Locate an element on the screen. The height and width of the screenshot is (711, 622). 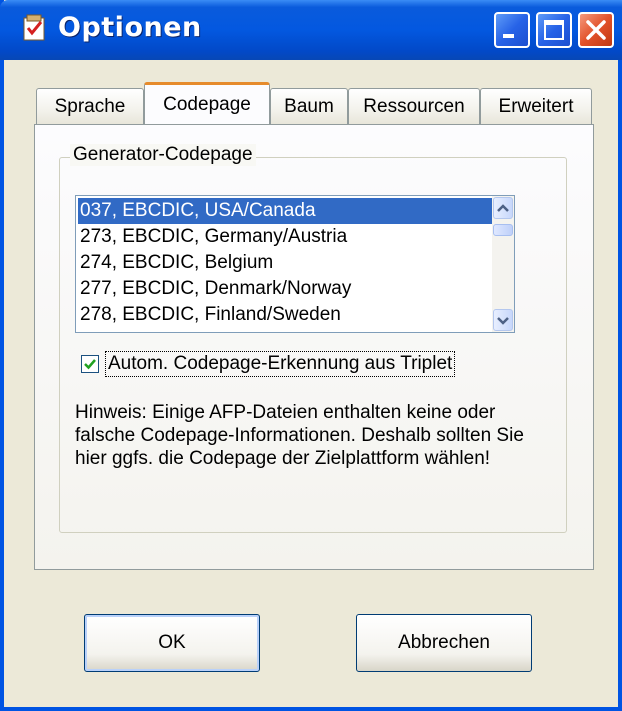
auto-detect-label: Autom. Codepage-Erkennung aus Triplet is located at coordinates (280, 364).